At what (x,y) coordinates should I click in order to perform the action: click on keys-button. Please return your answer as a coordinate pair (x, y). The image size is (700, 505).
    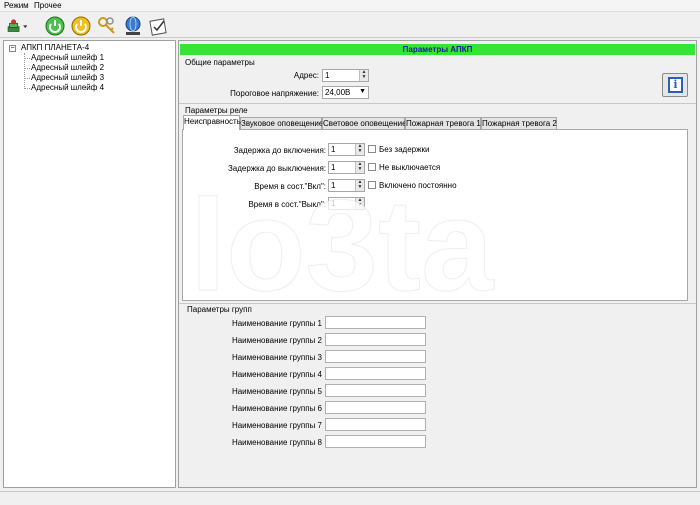
    Looking at the image, I should click on (107, 26).